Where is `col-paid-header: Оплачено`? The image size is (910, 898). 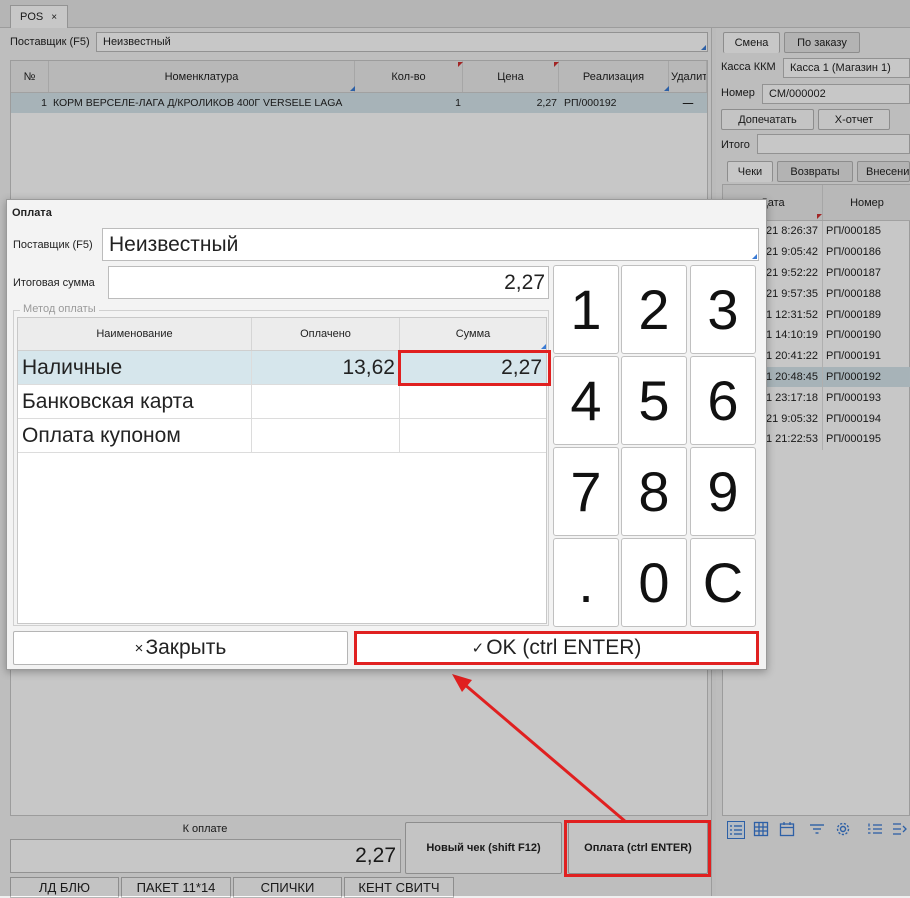
col-paid-header: Оплачено is located at coordinates (326, 334).